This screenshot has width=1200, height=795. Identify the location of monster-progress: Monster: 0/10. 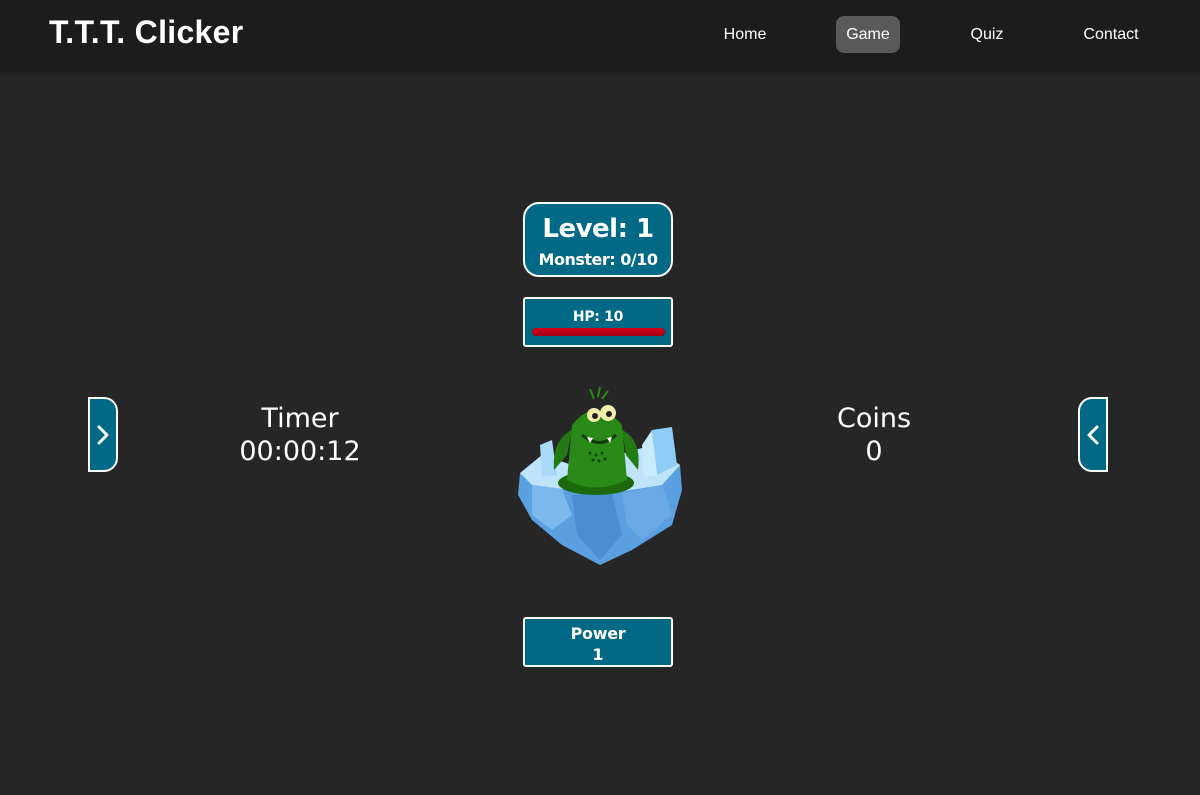
(598, 259).